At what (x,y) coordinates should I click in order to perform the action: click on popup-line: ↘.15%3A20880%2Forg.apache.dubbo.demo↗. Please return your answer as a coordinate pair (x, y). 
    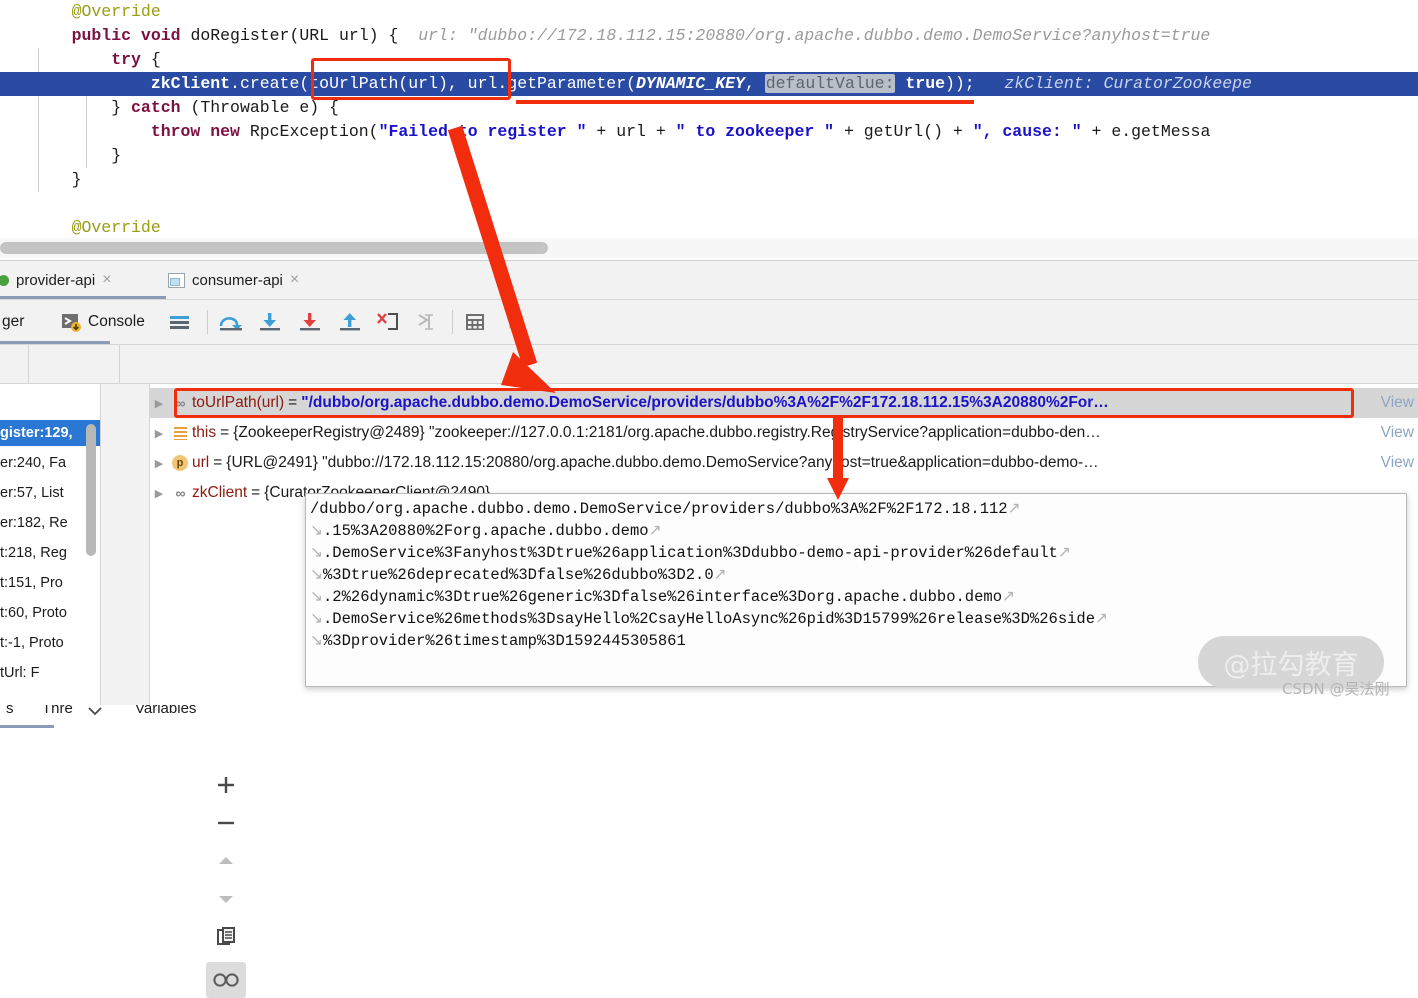
    Looking at the image, I should click on (856, 531).